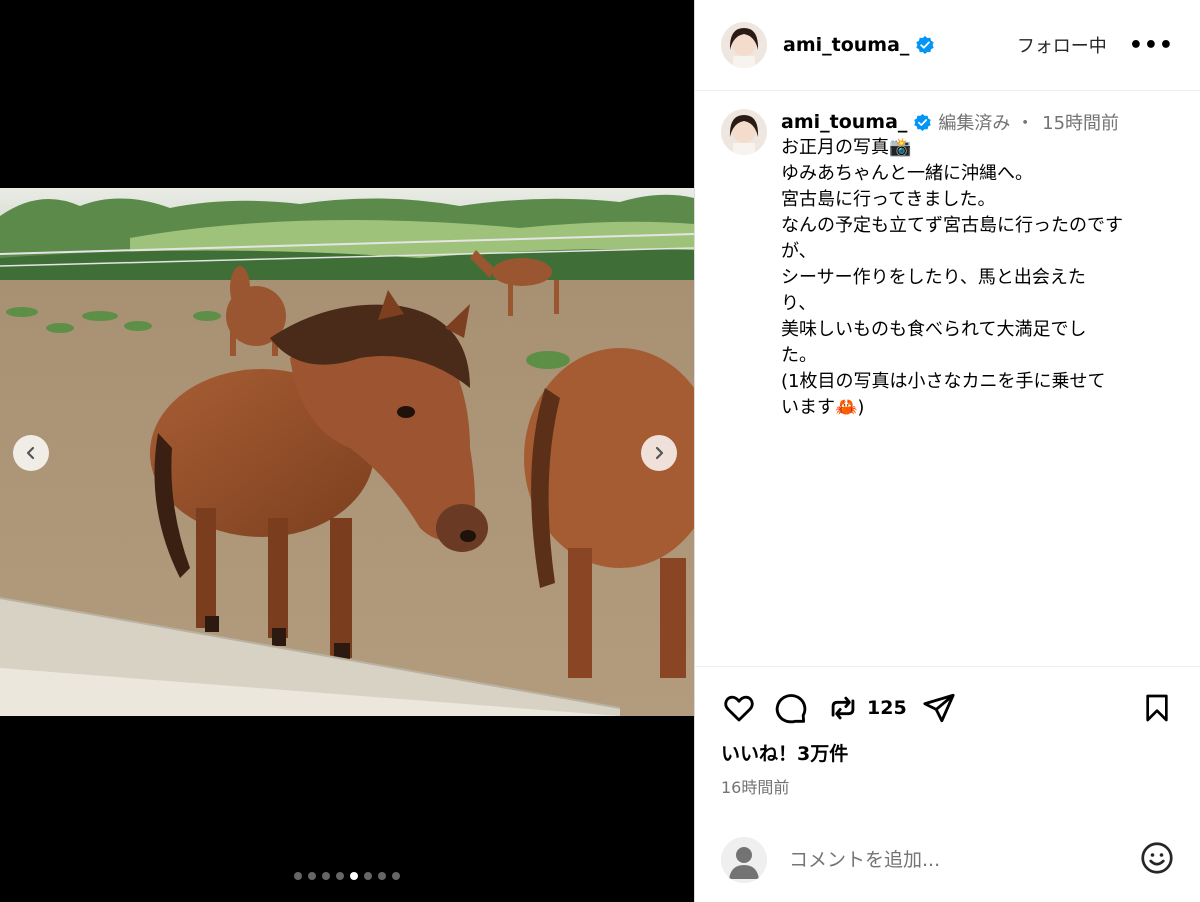 This screenshot has width=1200, height=902. What do you see at coordinates (934, 329) in the screenshot?
I see `caption-line: 美味しいものも食べられて大満足でし` at bounding box center [934, 329].